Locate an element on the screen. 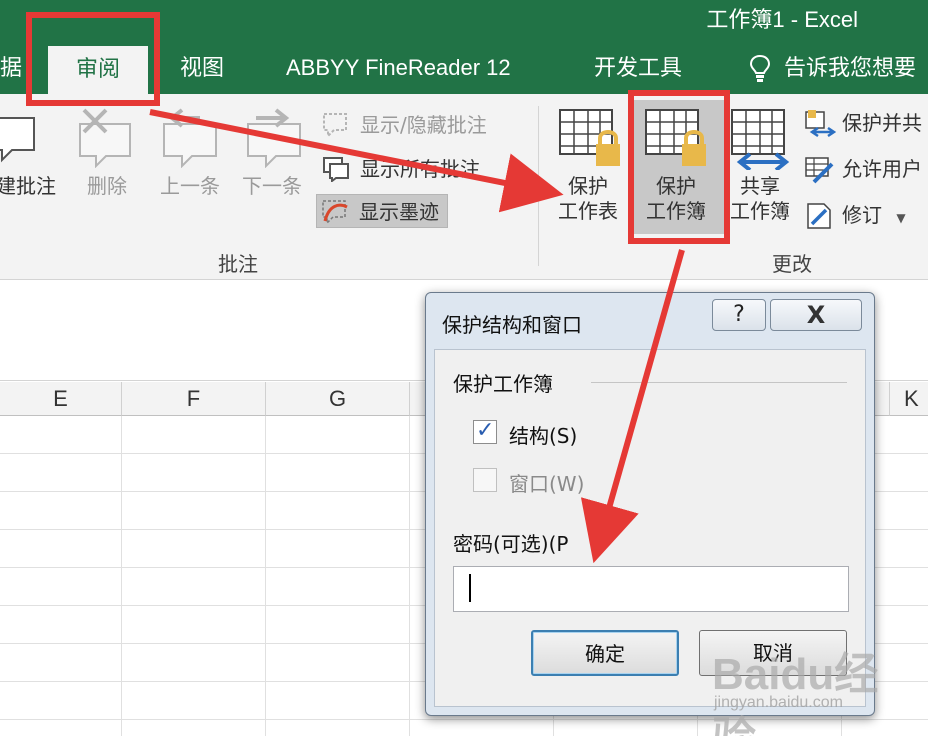 This screenshot has width=928, height=736. next-comment-icon is located at coordinates (274, 138).